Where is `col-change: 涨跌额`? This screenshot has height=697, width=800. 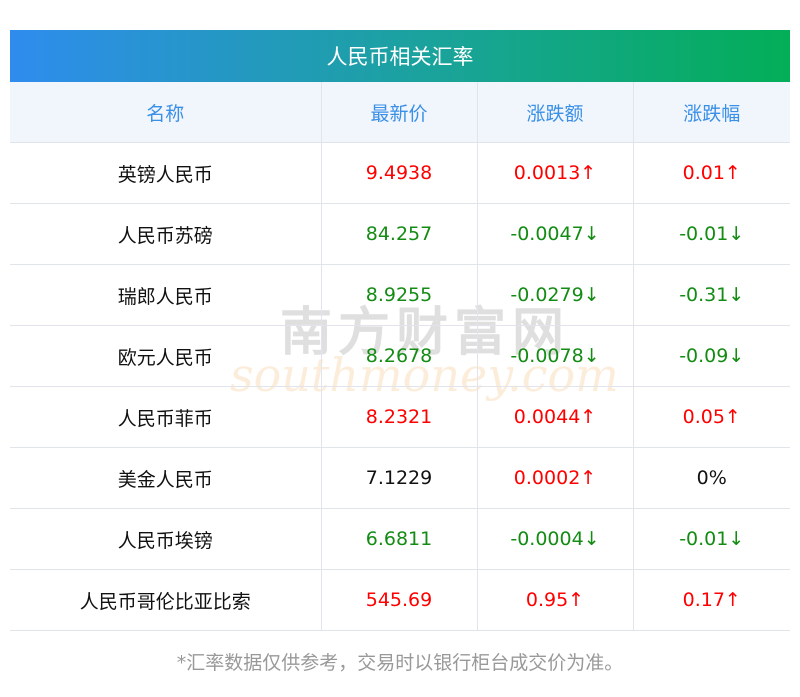 col-change: 涨跌额 is located at coordinates (555, 112).